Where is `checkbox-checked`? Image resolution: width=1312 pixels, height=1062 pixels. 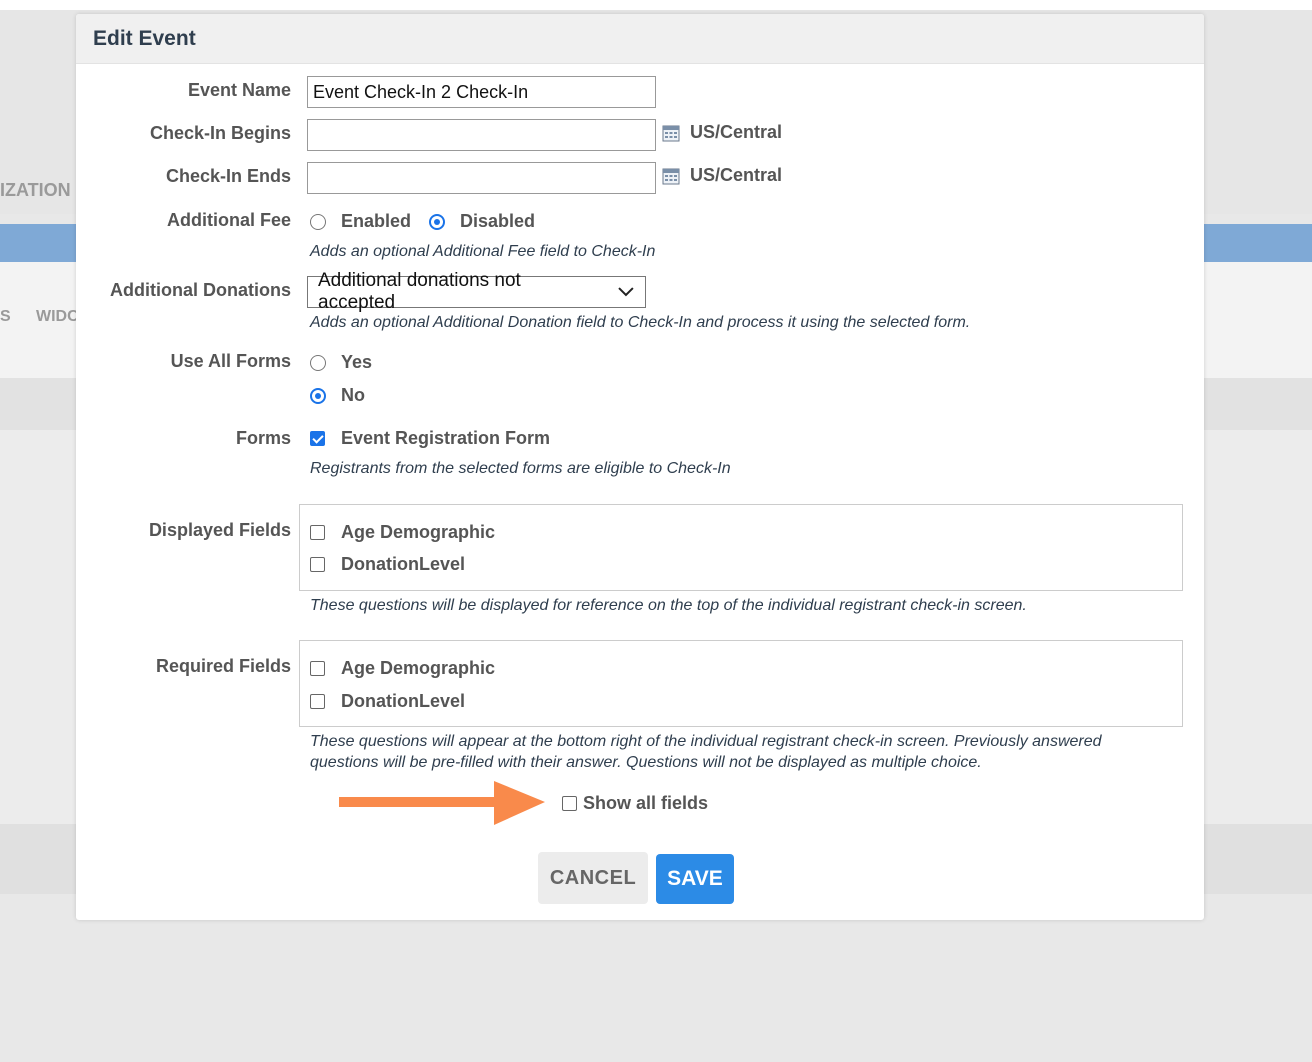
checkbox-checked is located at coordinates (317, 438).